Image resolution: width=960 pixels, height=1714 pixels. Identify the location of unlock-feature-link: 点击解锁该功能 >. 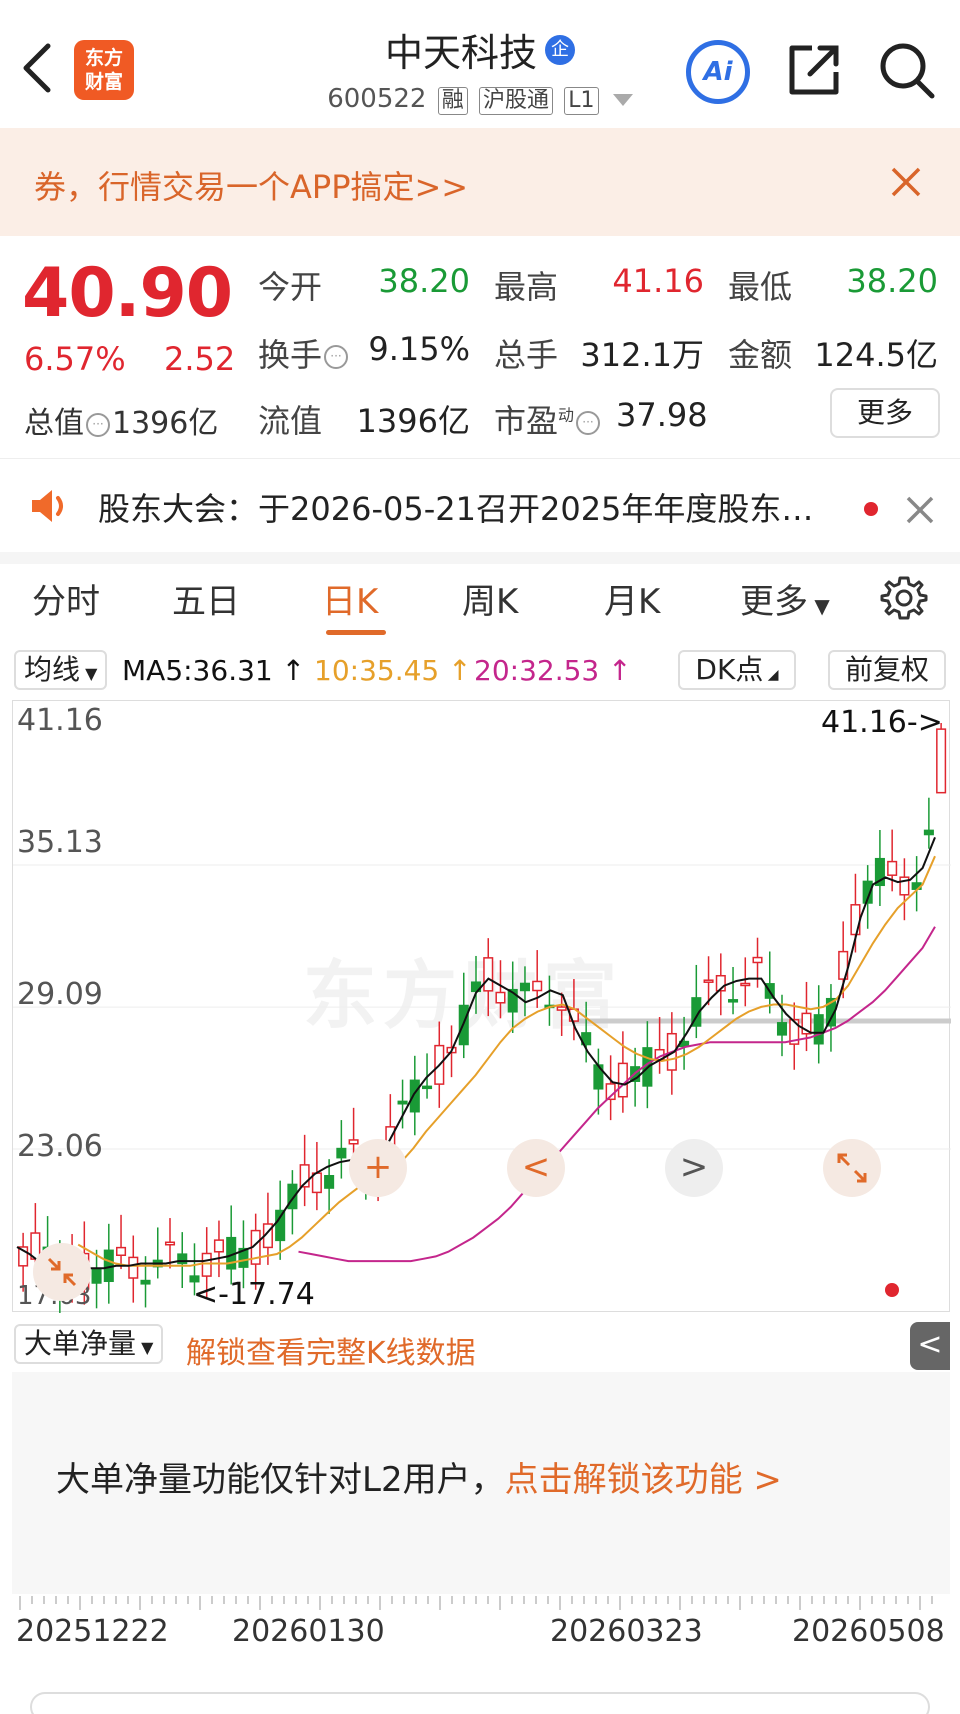
(643, 1480).